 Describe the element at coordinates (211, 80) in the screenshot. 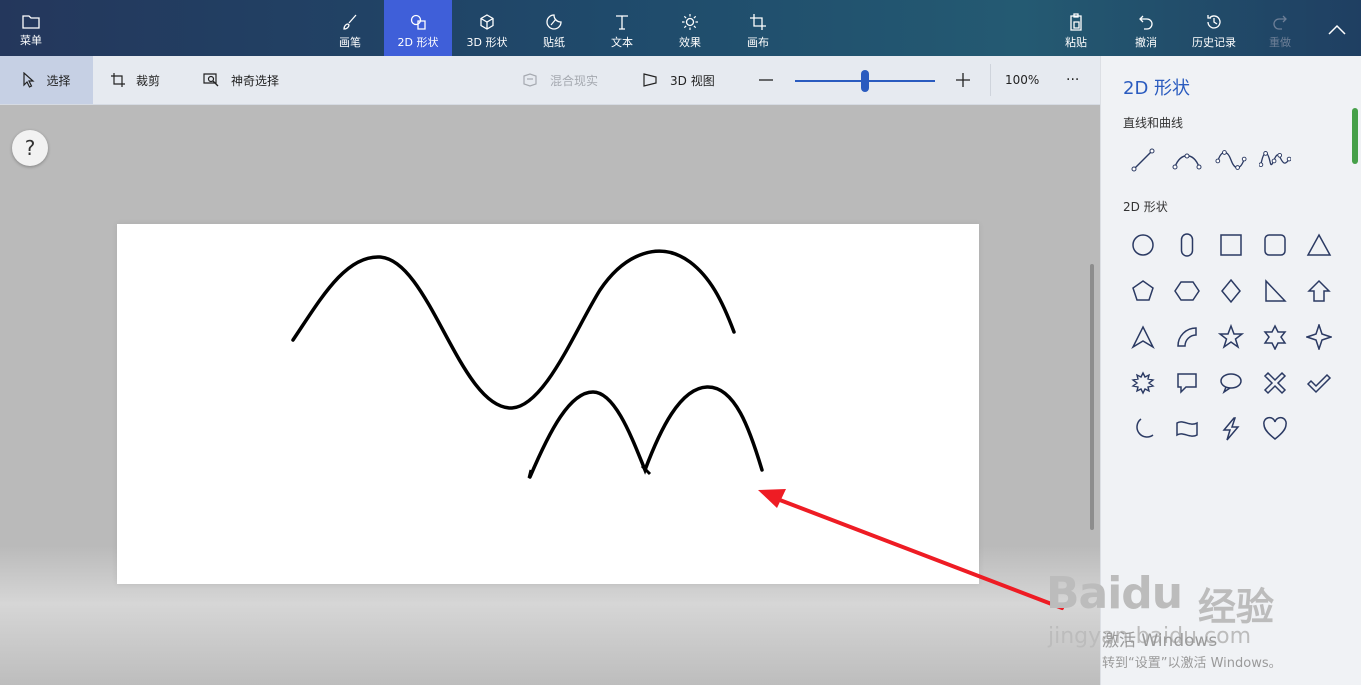

I see `magic-select-icon` at that location.